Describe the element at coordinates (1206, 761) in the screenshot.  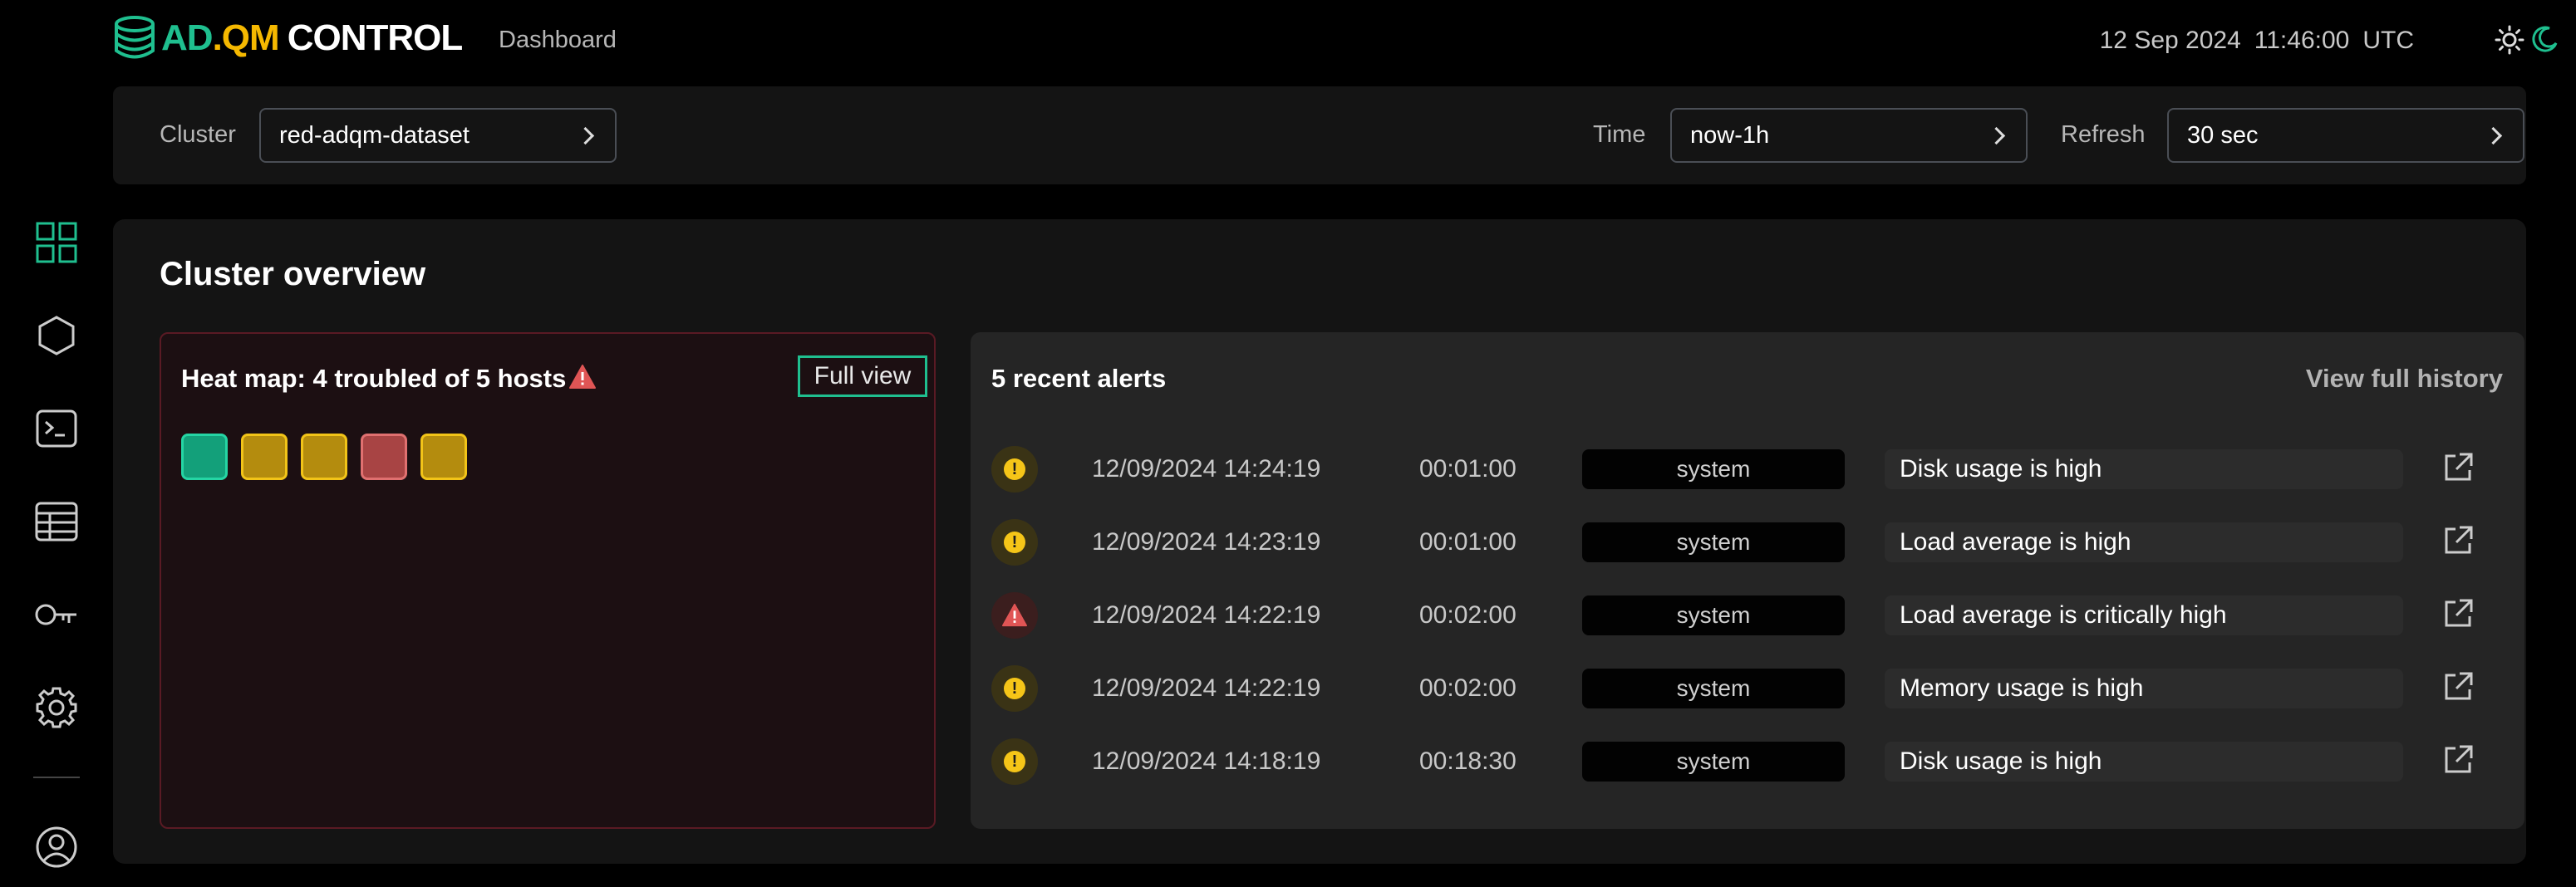
I see `alert-timestamp: 12/09/2024 14:18:19` at that location.